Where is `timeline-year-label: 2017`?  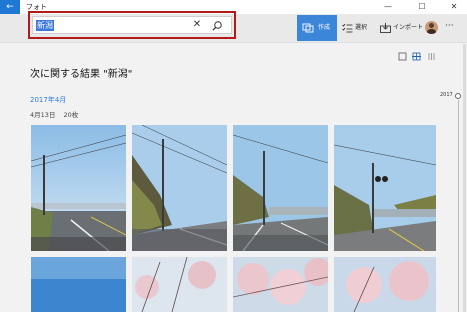 timeline-year-label: 2017 is located at coordinates (446, 95).